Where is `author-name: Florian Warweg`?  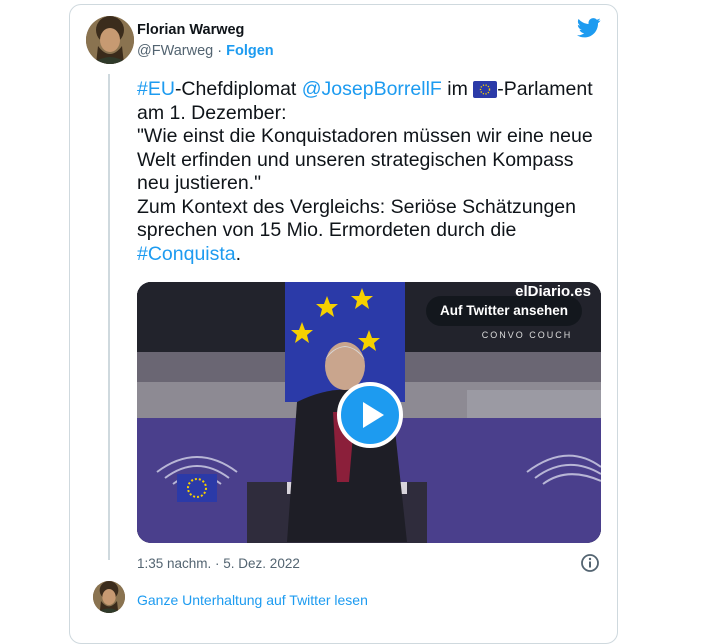 author-name: Florian Warweg is located at coordinates (190, 30).